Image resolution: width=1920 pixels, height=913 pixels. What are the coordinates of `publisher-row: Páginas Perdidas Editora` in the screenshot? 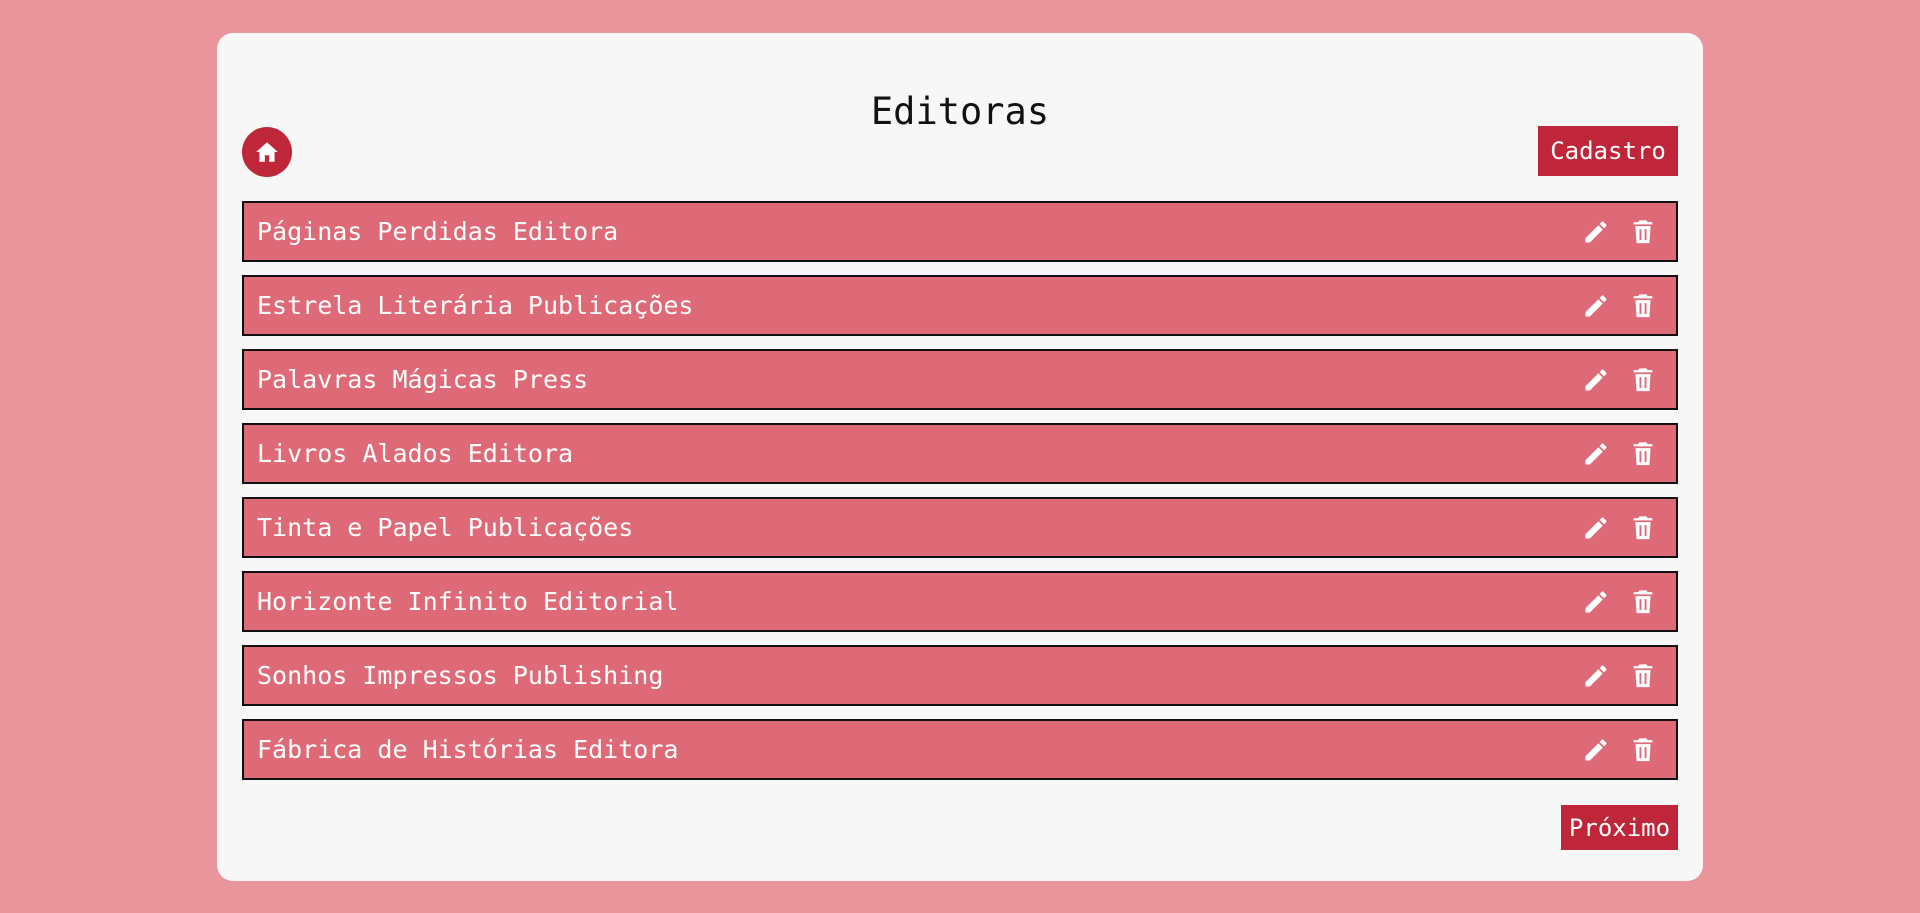 It's located at (960, 231).